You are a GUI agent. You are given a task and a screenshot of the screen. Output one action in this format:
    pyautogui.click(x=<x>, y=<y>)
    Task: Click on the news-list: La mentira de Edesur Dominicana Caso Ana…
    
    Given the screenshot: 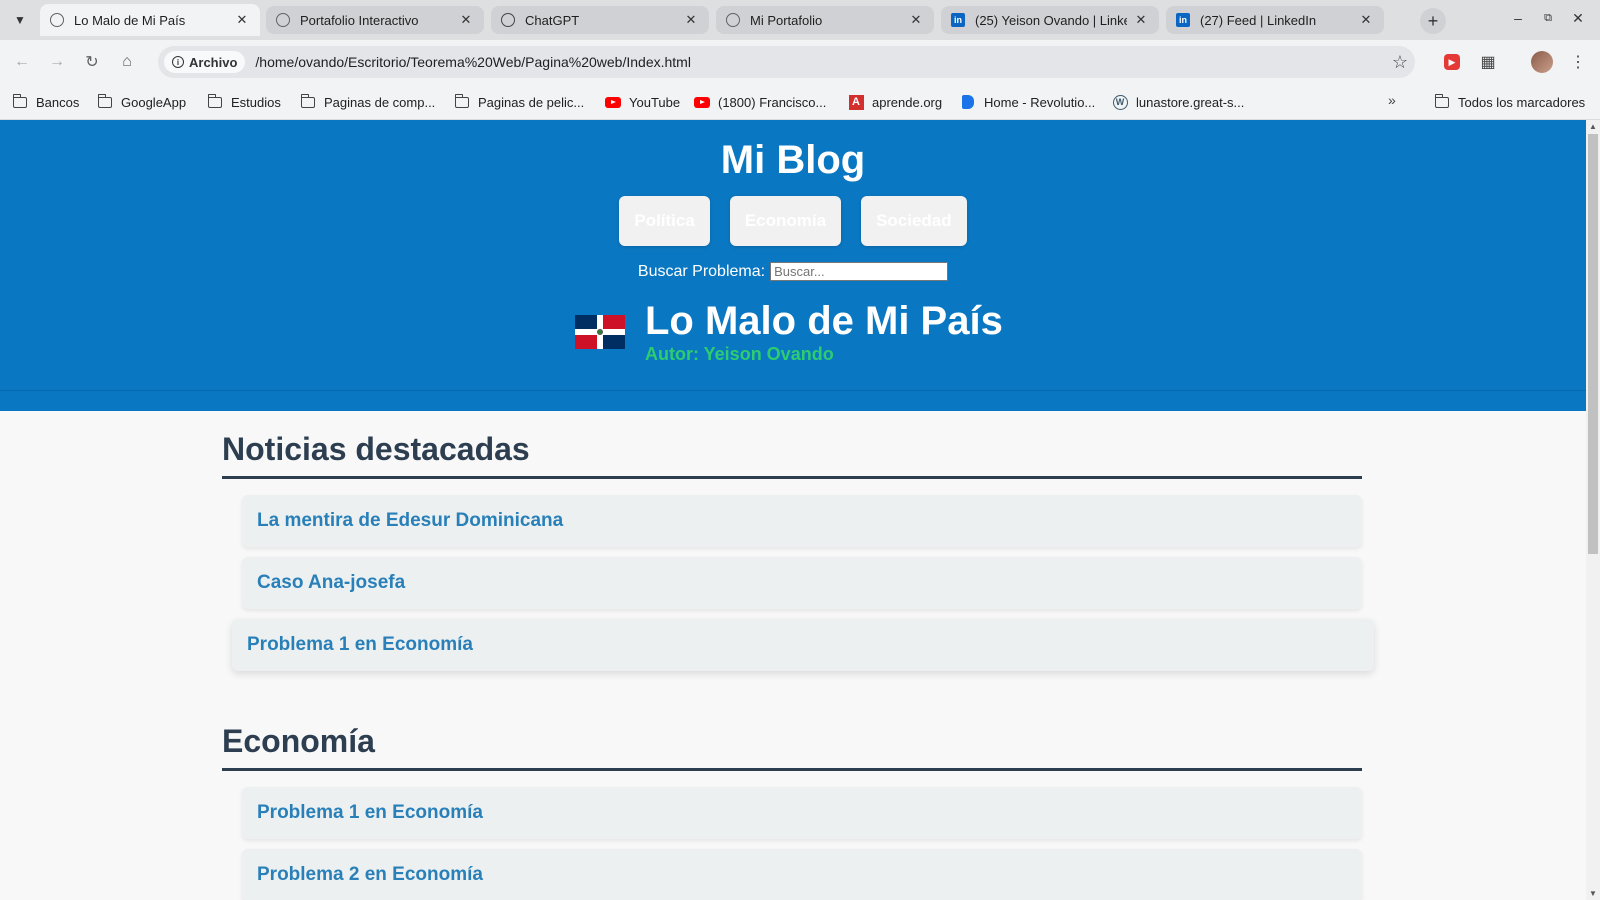 What is the action you would take?
    pyautogui.click(x=798, y=583)
    